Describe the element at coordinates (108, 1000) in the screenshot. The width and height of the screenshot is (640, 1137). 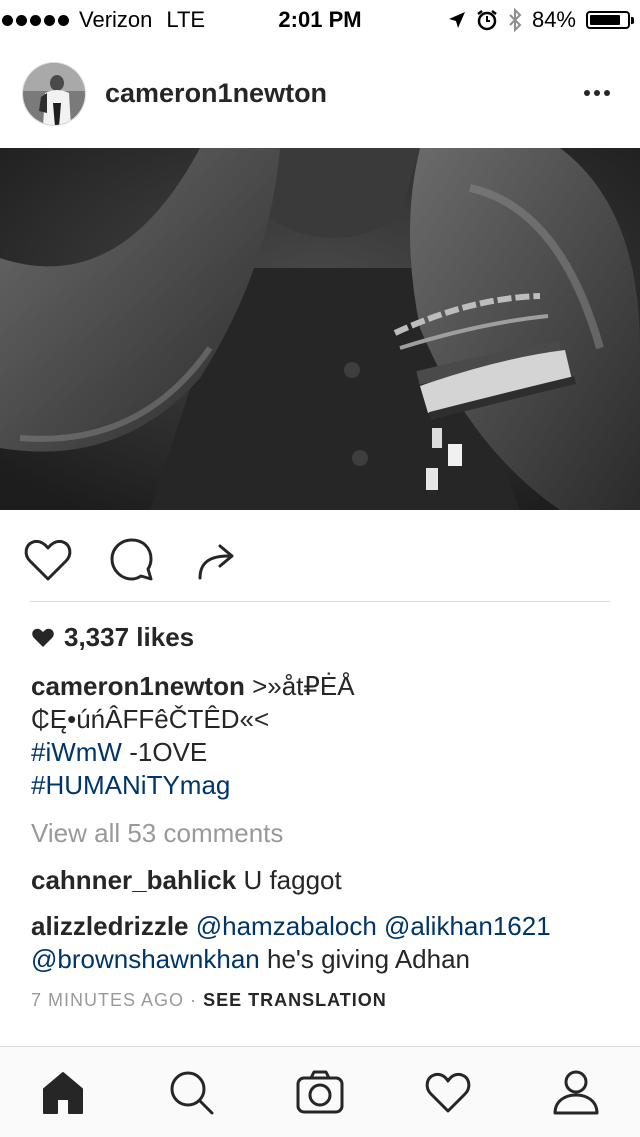
I see `timestamp: 7 MINUTES AGO` at that location.